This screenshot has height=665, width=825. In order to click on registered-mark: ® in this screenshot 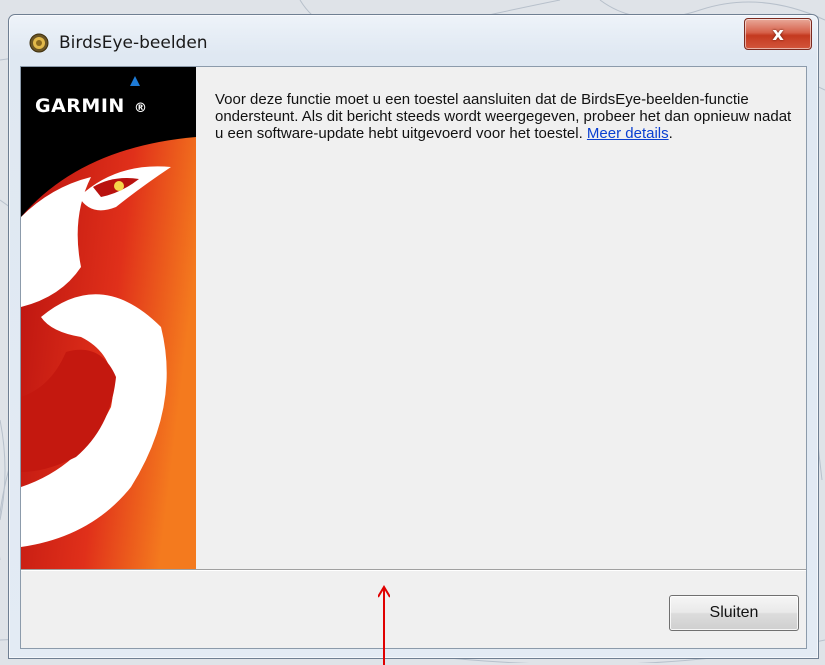, I will do `click(140, 108)`.